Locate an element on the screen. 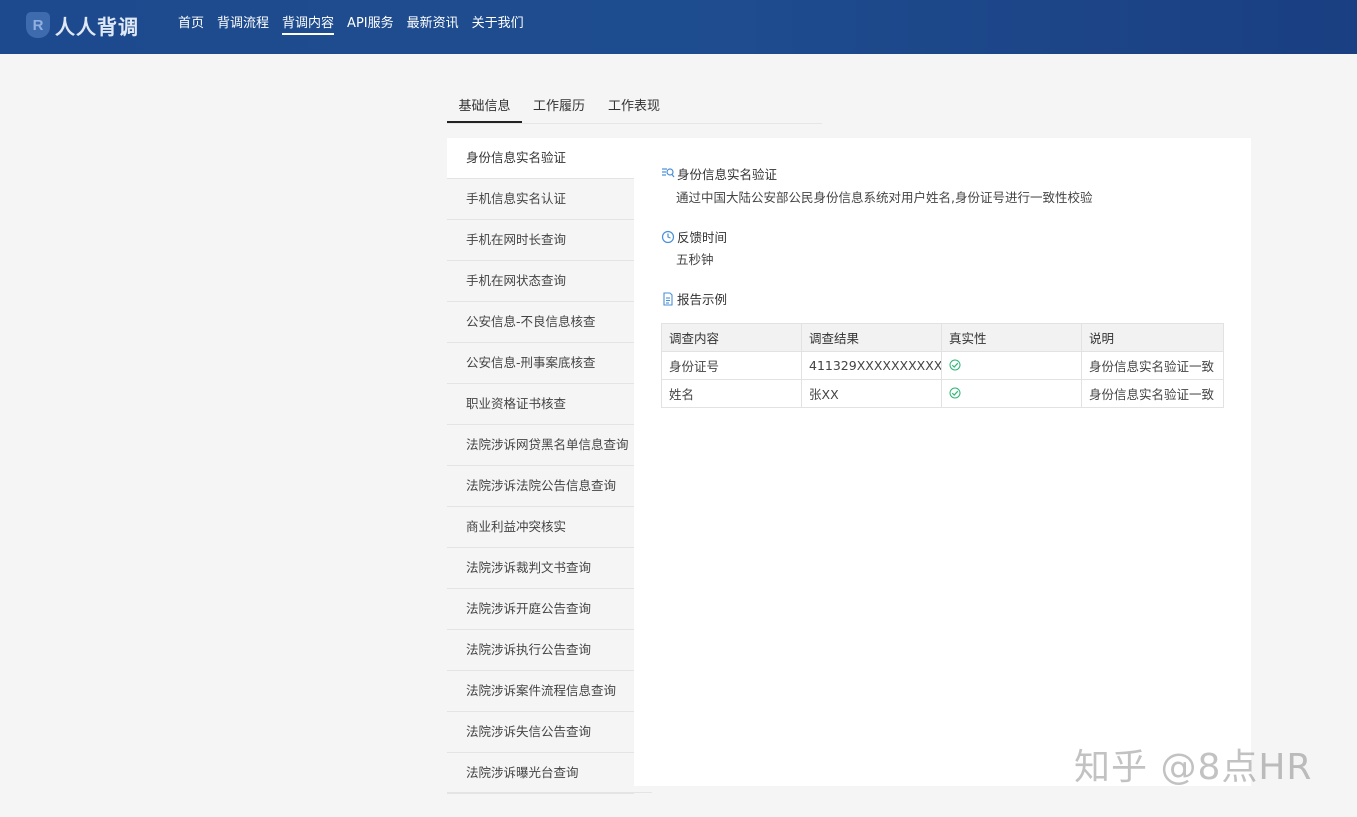  table-row: 身份证号 411329XXXXXXXXXXXX 身份信息实名验证一致 is located at coordinates (942, 365).